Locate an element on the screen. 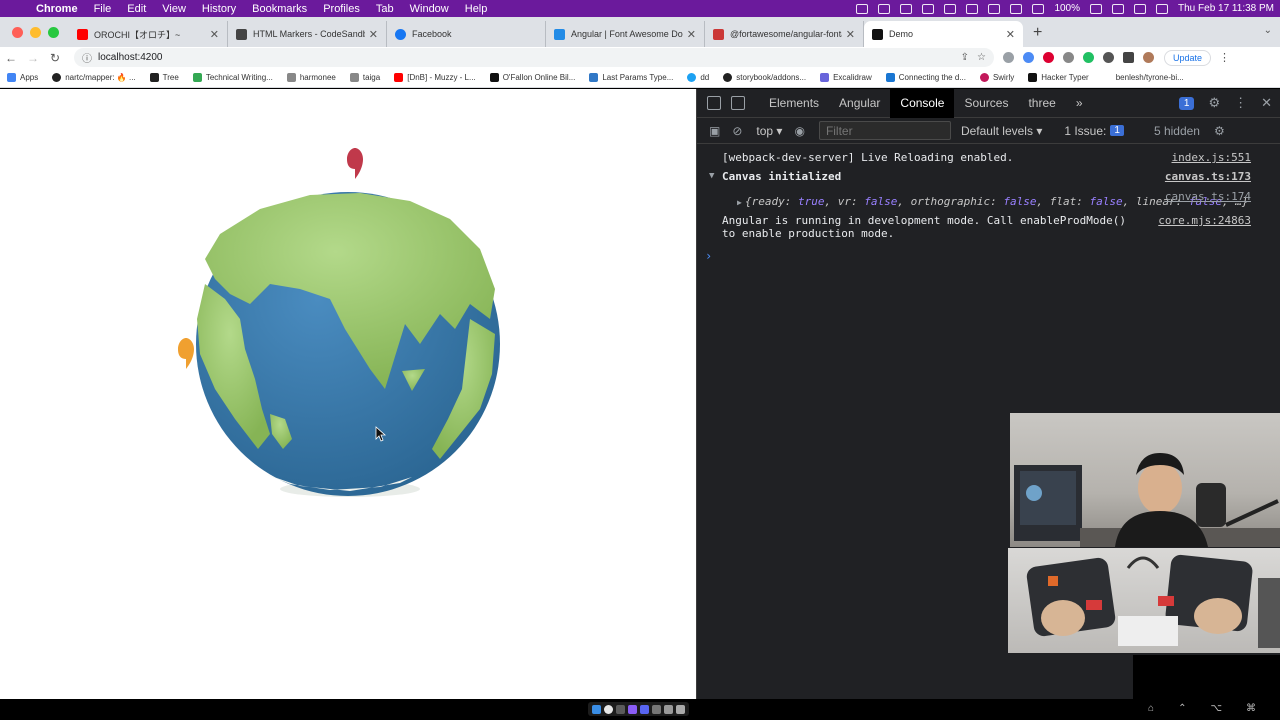  reload-button: ↻ is located at coordinates (55, 58).